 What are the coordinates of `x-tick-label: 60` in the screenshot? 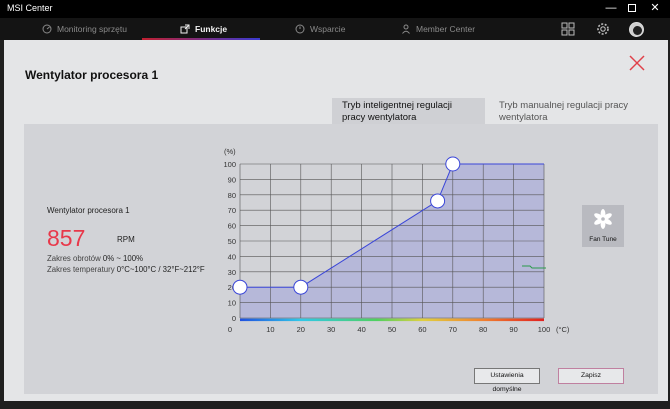 It's located at (422, 329).